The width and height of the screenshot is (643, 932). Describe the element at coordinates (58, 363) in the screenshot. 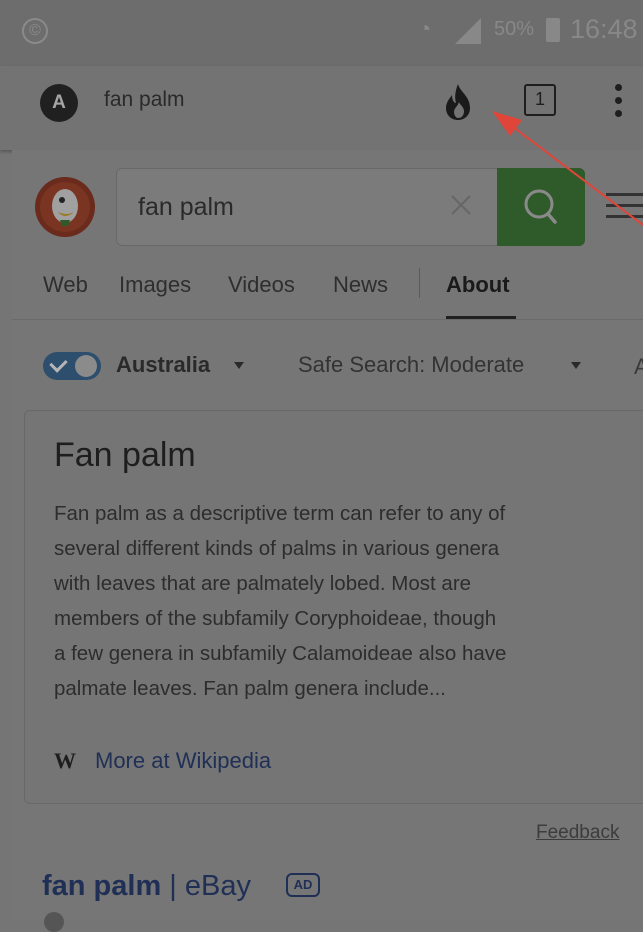

I see `checkmark-icon` at that location.